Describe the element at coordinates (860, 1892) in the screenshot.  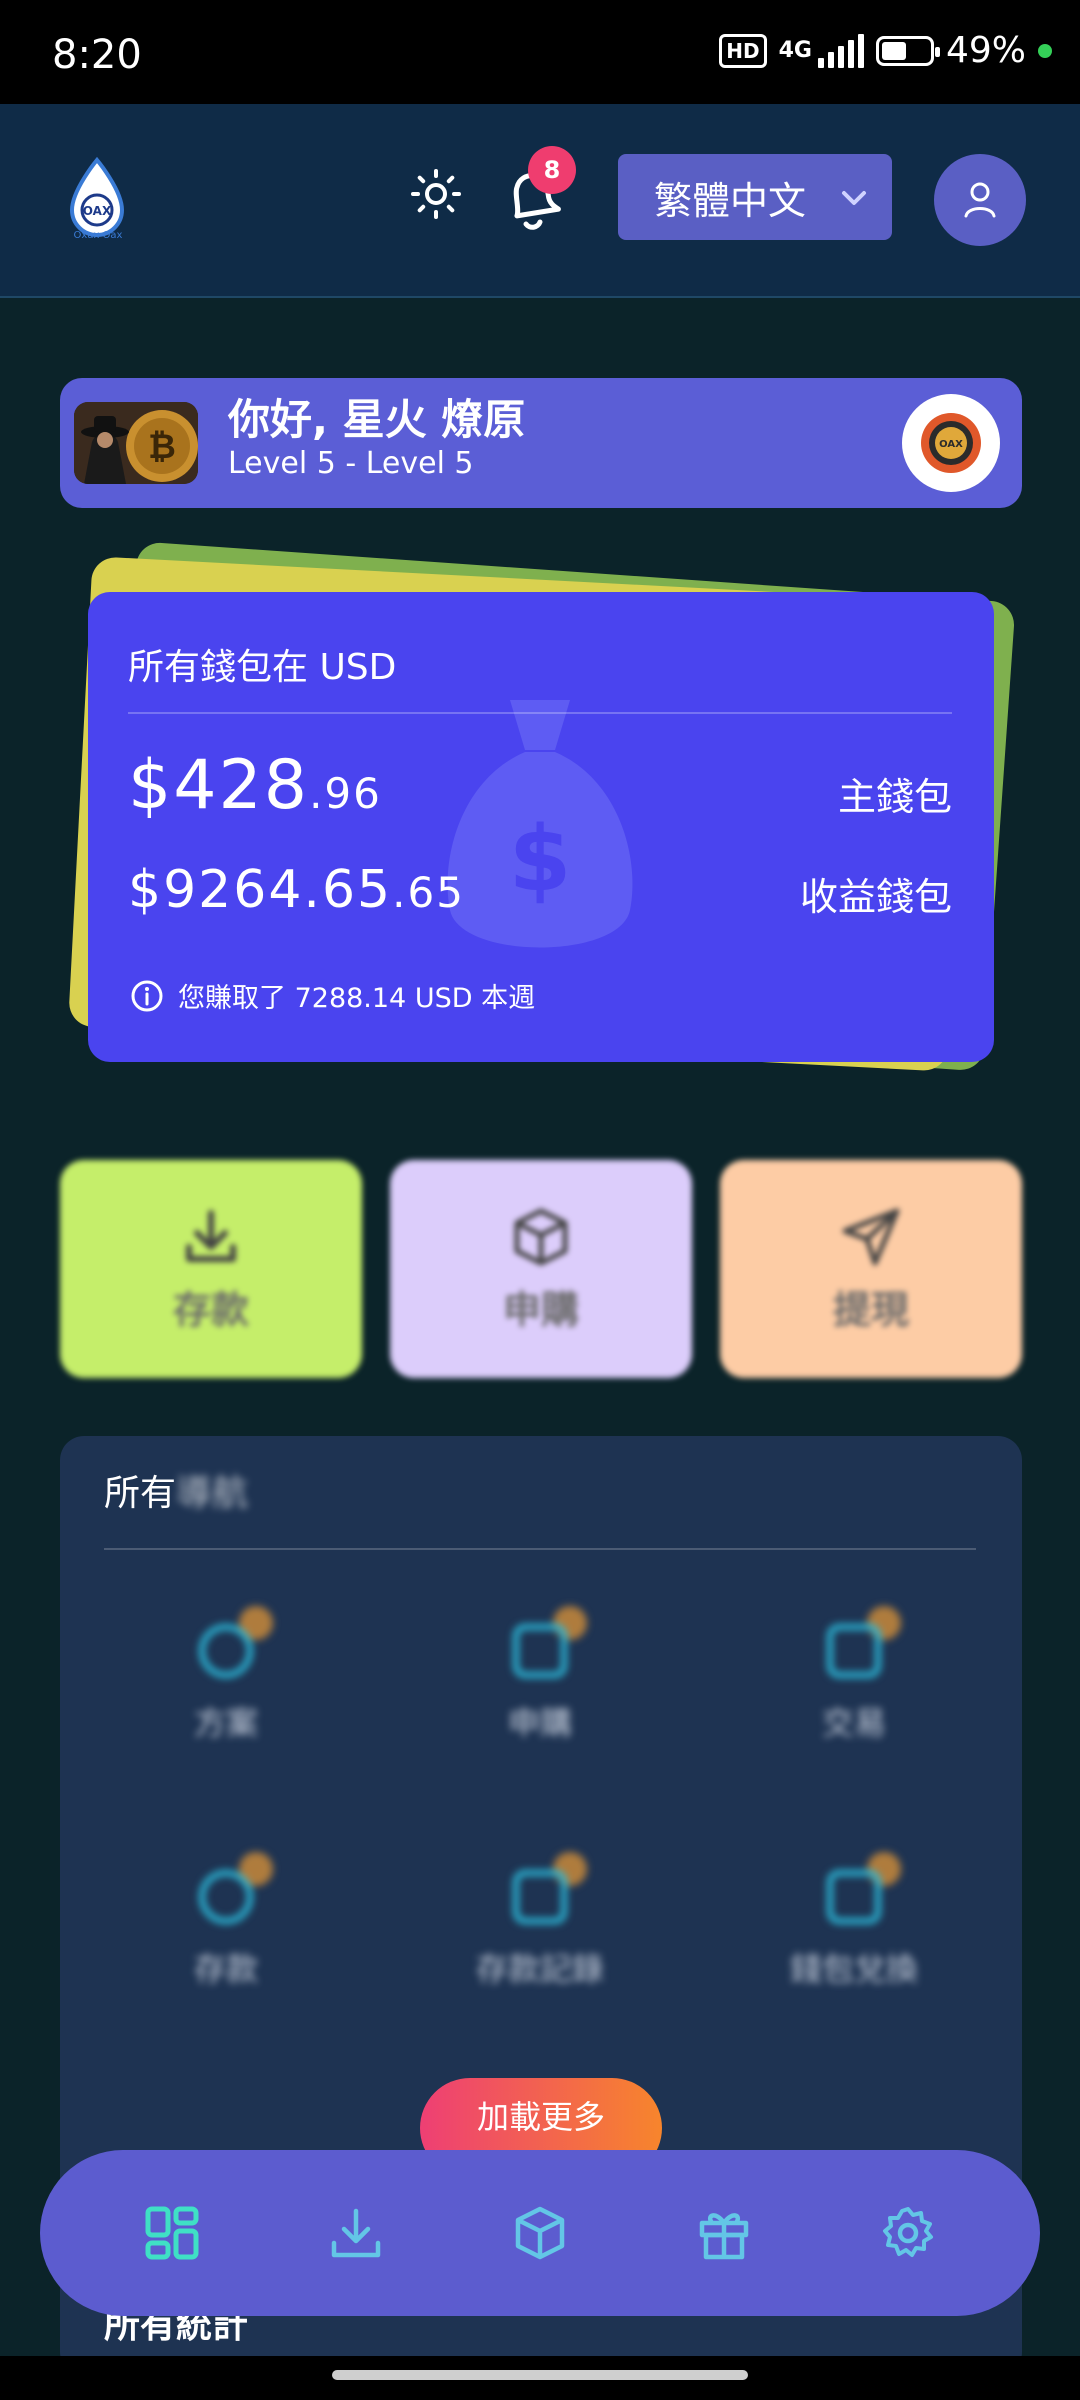
I see `exchange-icon` at that location.